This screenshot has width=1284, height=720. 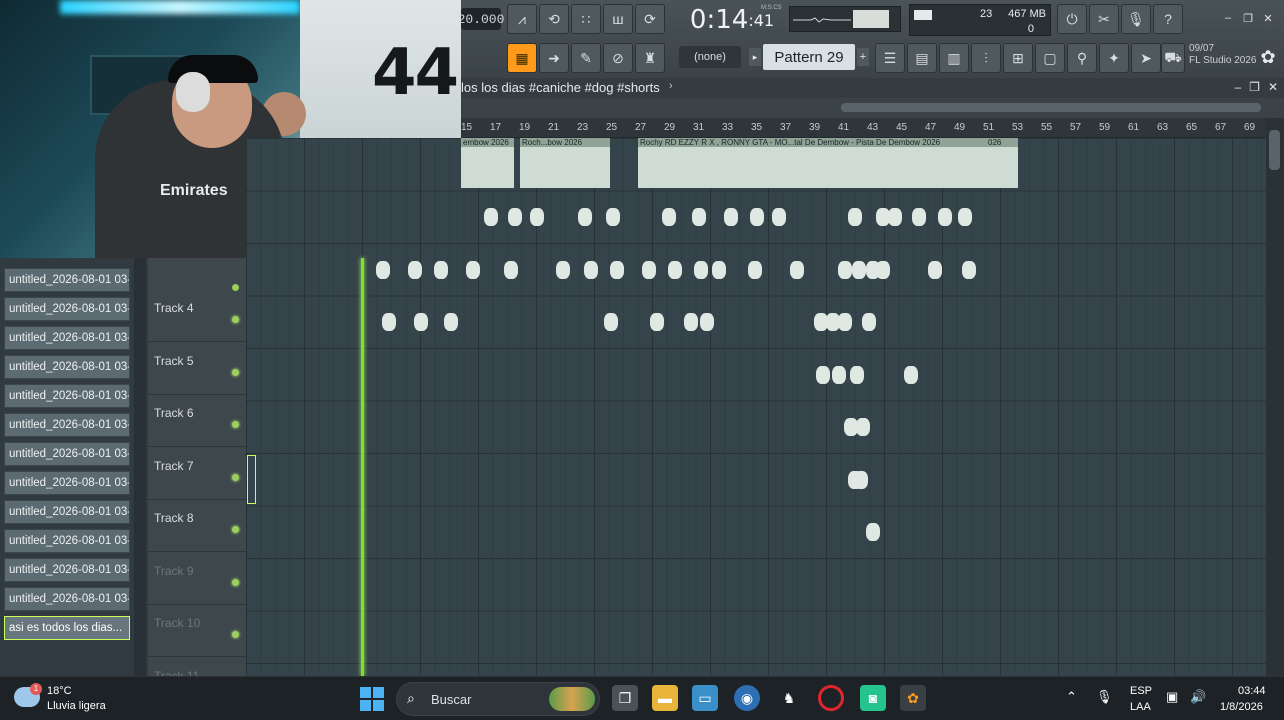 What do you see at coordinates (1252, 691) in the screenshot?
I see `clock-time: 03:44` at bounding box center [1252, 691].